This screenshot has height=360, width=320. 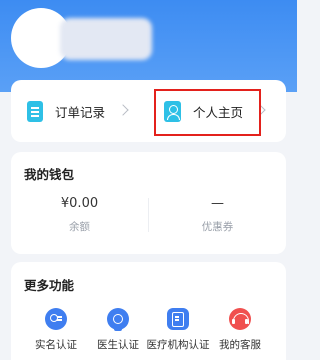 What do you see at coordinates (123, 110) in the screenshot?
I see `chevron-right-icon` at bounding box center [123, 110].